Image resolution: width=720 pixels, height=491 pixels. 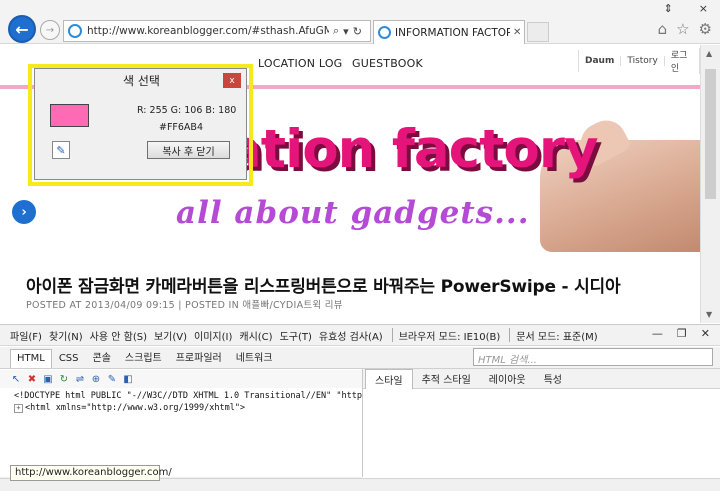 I want to click on close-icon: x, so click(x=232, y=80).